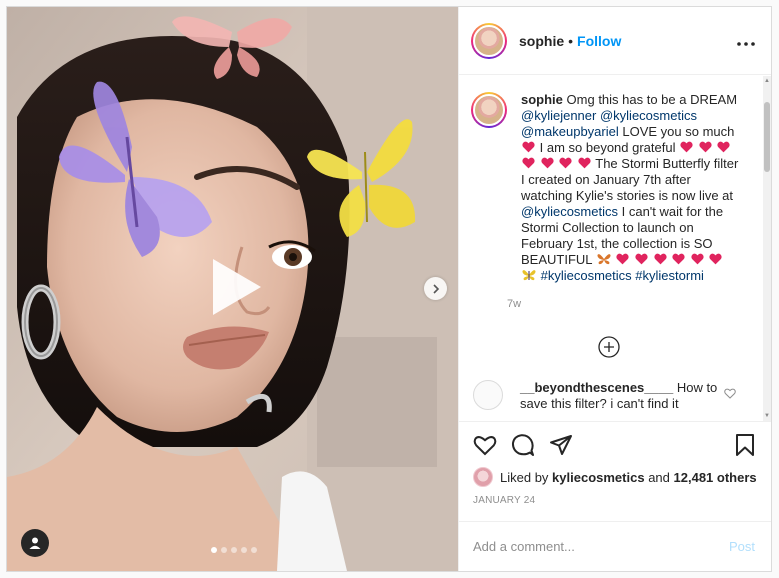 The width and height of the screenshot is (779, 578). What do you see at coordinates (489, 110) in the screenshot?
I see `caption-avatar` at bounding box center [489, 110].